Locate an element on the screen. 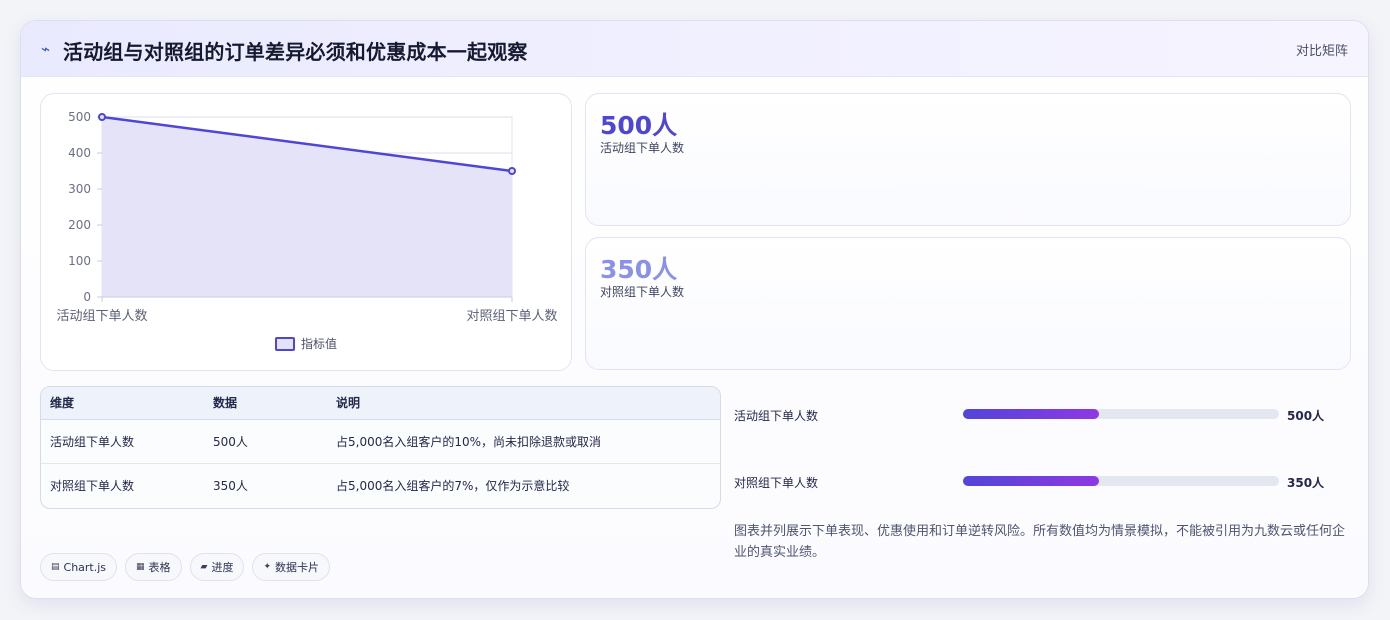  y-tick-label: 200 is located at coordinates (79, 225).